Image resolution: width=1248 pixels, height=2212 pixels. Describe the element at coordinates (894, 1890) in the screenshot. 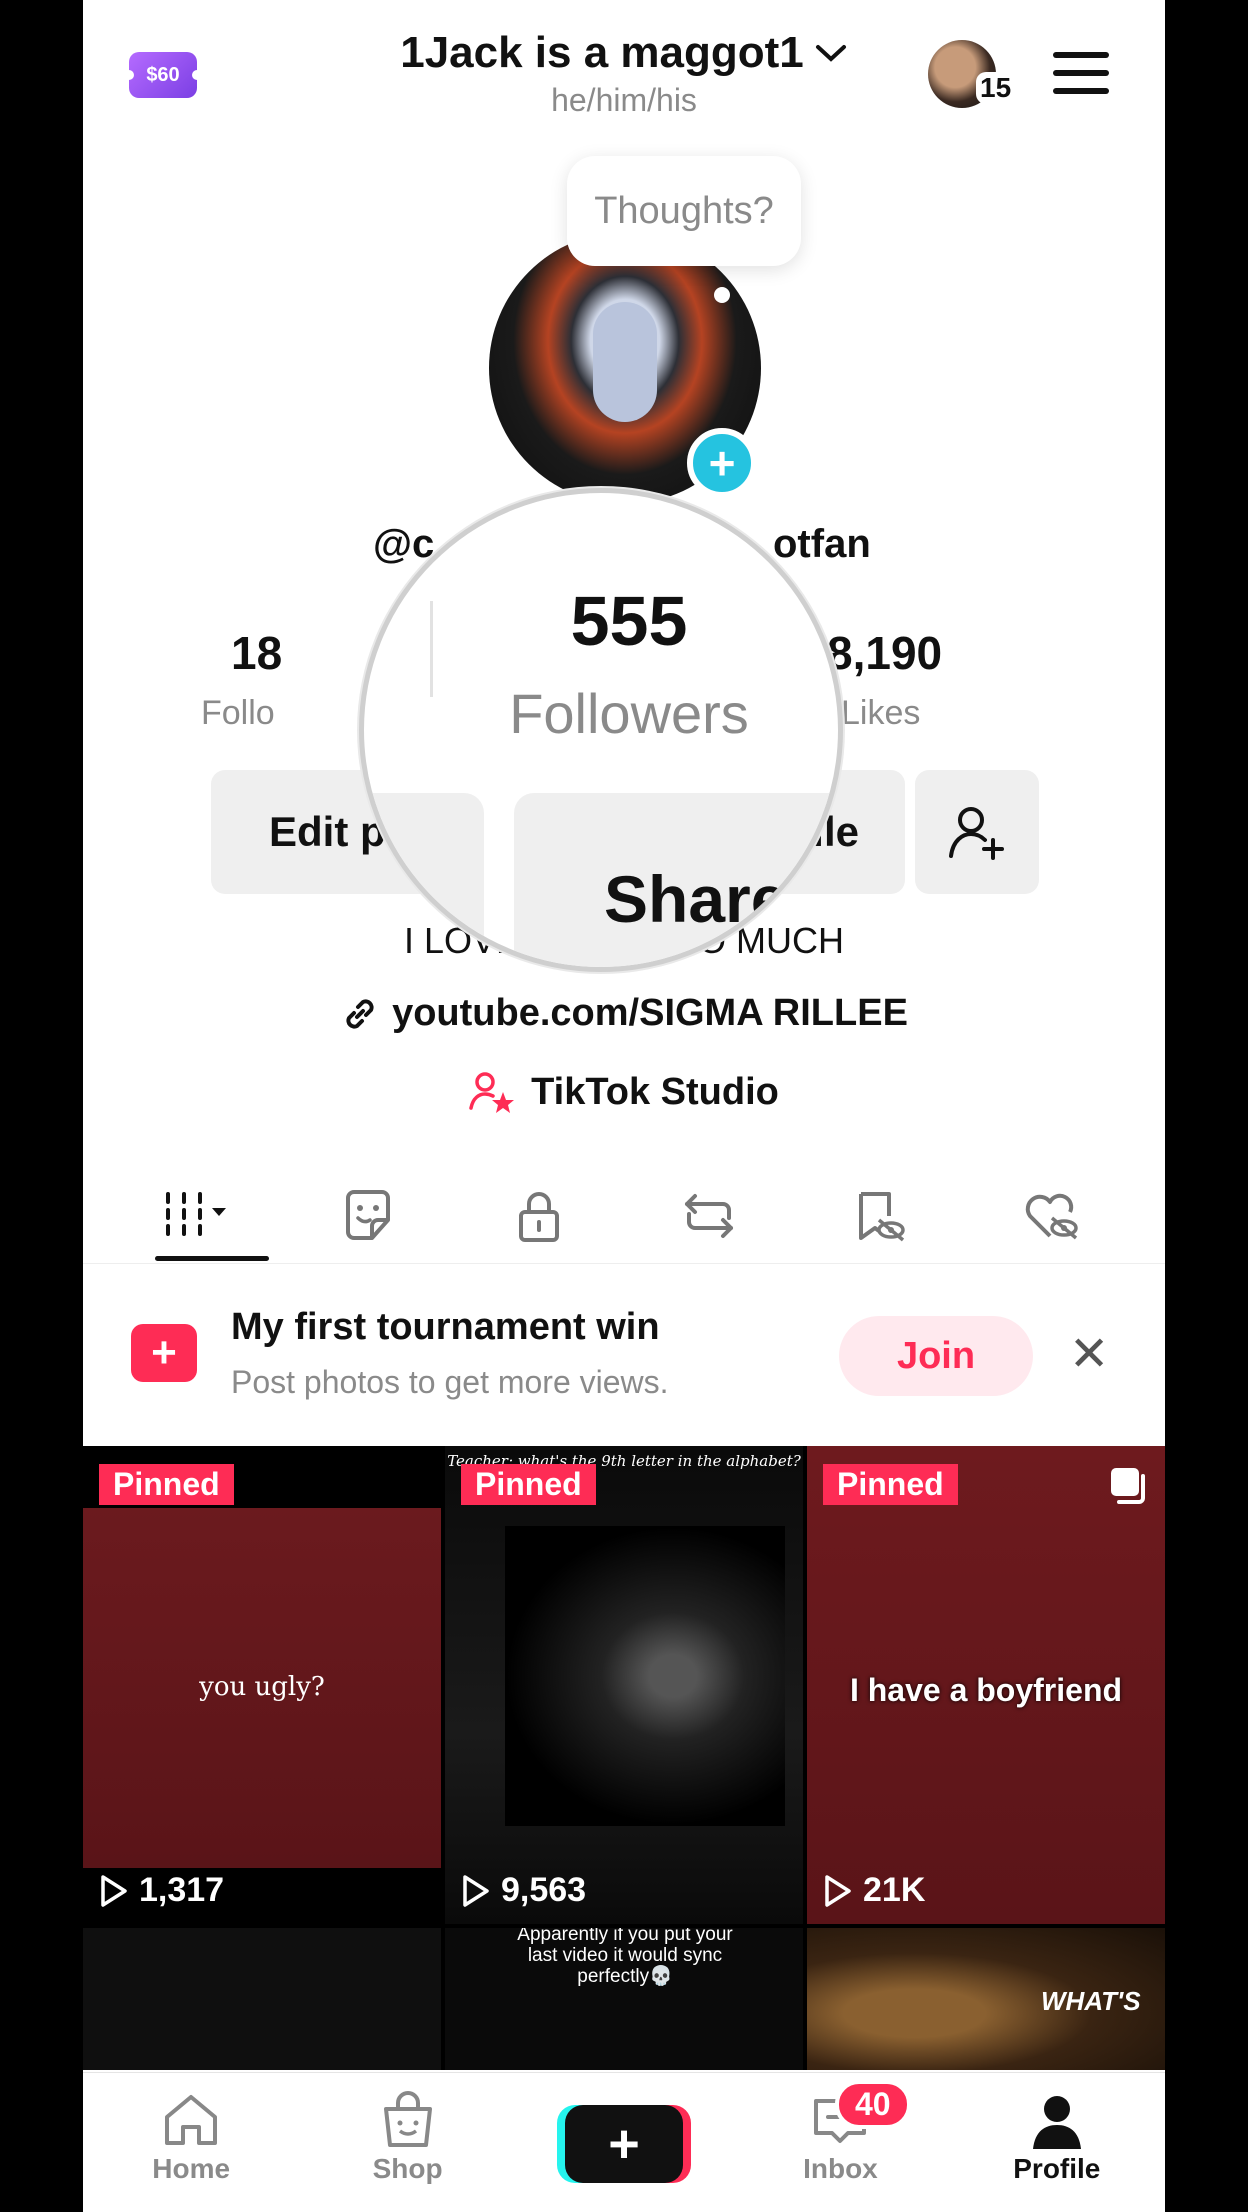

I see `view-count-label: 21K` at that location.